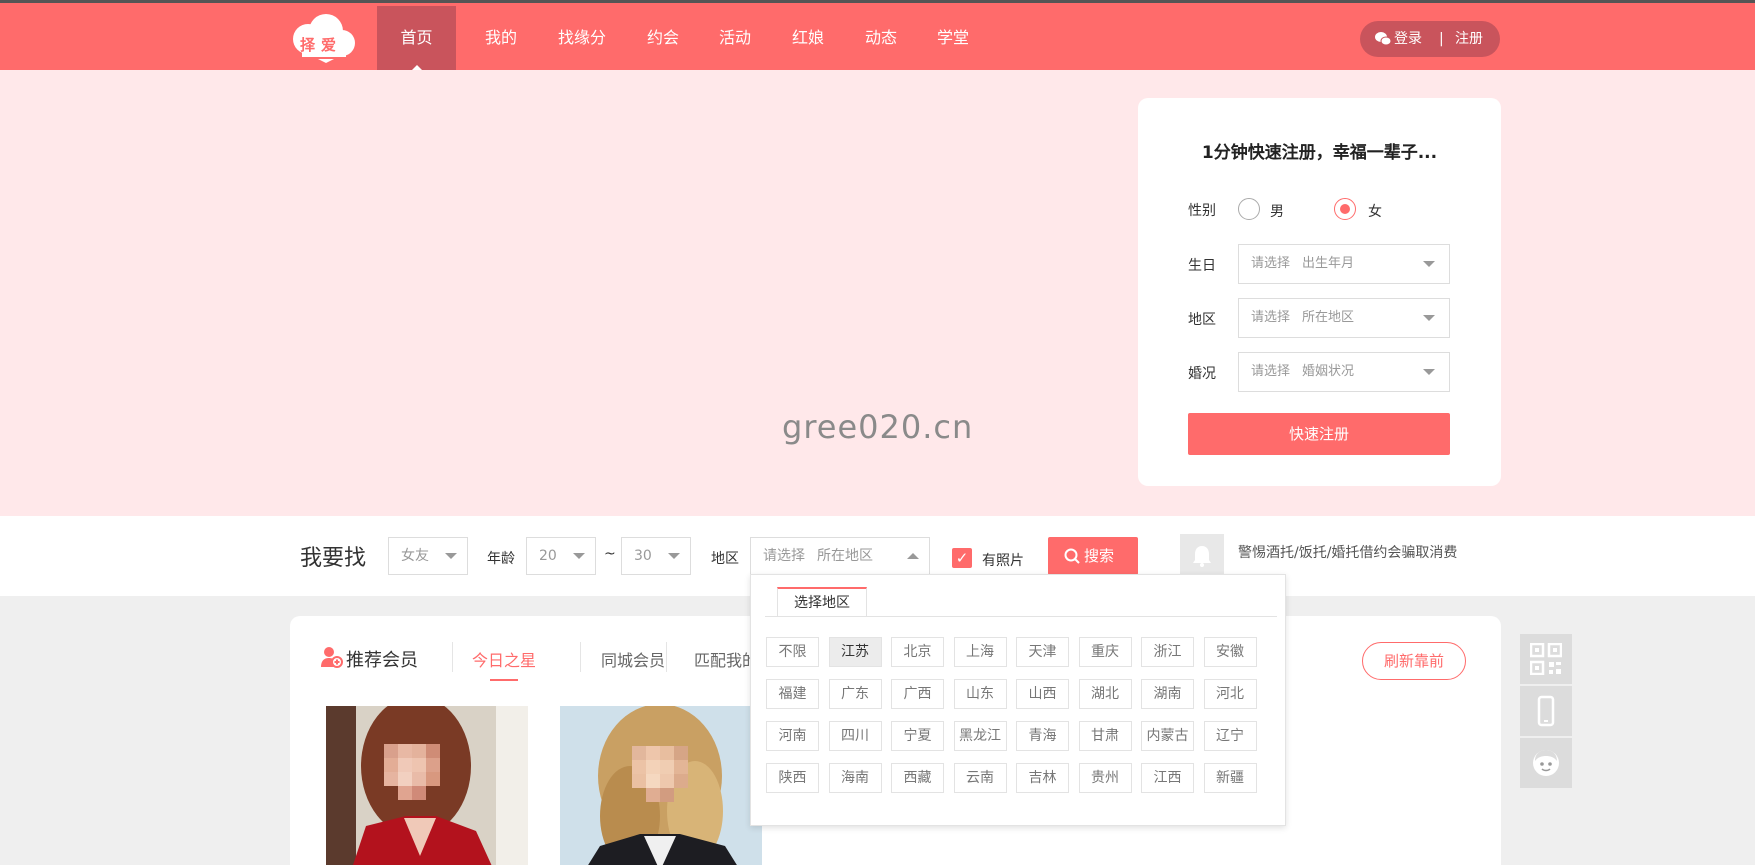 Image resolution: width=1755 pixels, height=865 pixels. I want to click on province-option: 河南, so click(792, 736).